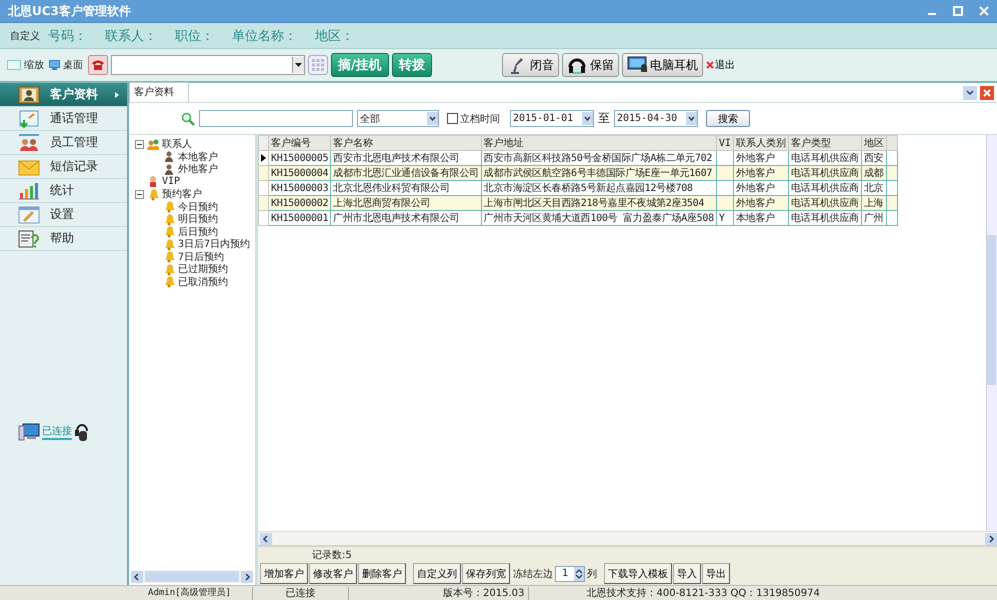 The height and width of the screenshot is (600, 997). What do you see at coordinates (25, 35) in the screenshot?
I see `customize-label: 自定义` at bounding box center [25, 35].